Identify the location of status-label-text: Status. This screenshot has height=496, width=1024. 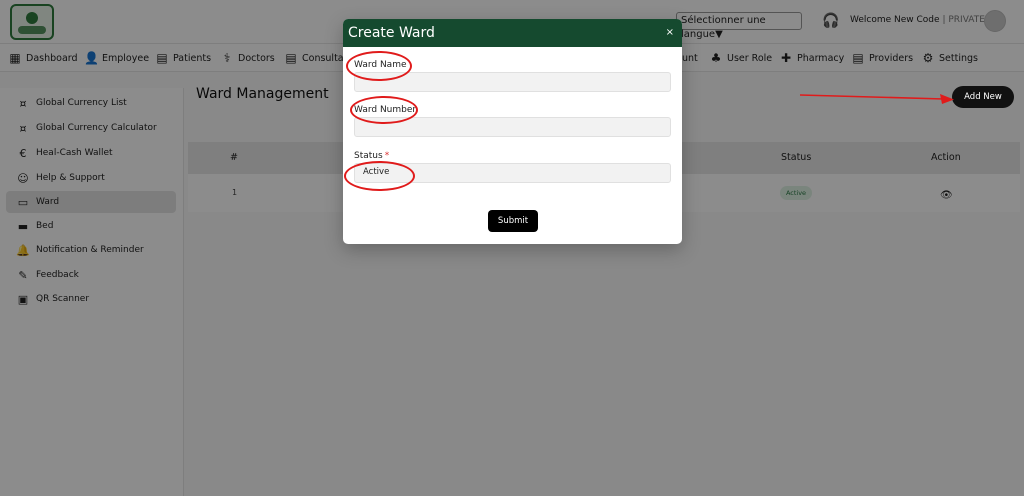
(368, 156).